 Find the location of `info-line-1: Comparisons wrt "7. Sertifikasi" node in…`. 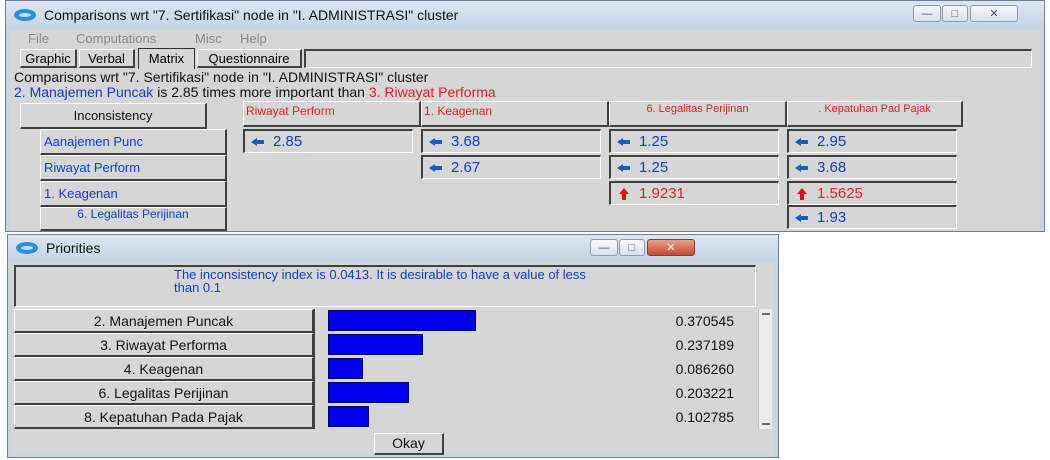

info-line-1: Comparisons wrt "7. Sertifikasi" node in… is located at coordinates (221, 77).